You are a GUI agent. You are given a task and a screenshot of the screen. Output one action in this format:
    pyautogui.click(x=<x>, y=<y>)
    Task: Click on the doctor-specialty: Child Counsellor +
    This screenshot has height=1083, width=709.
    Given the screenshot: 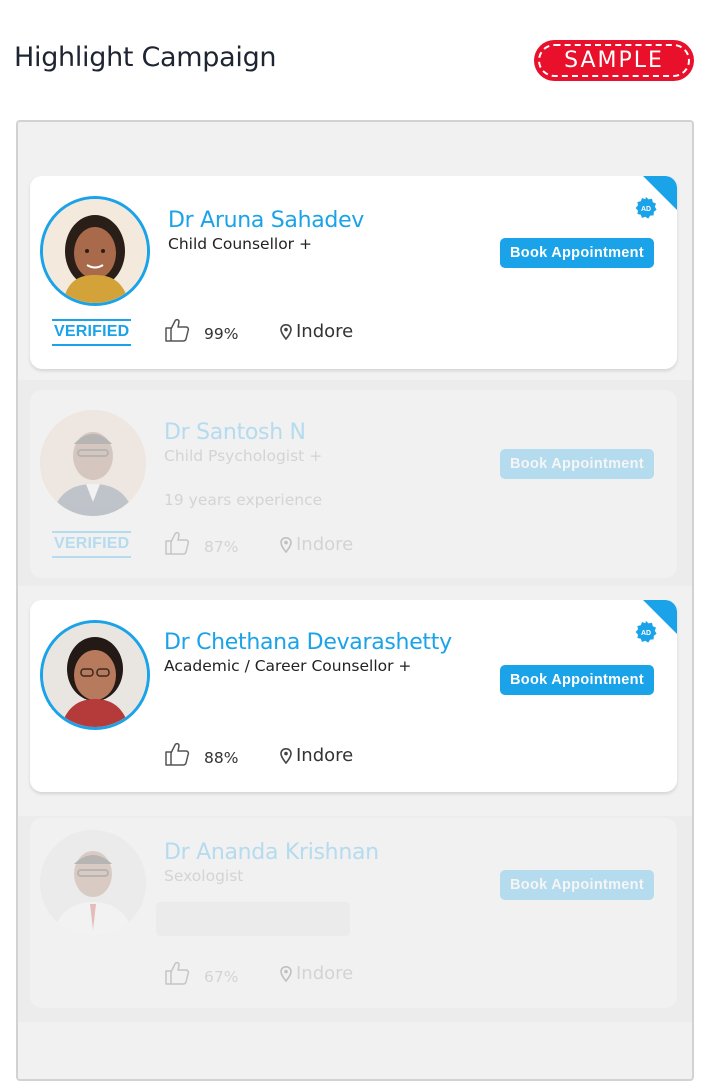 What is the action you would take?
    pyautogui.click(x=240, y=244)
    